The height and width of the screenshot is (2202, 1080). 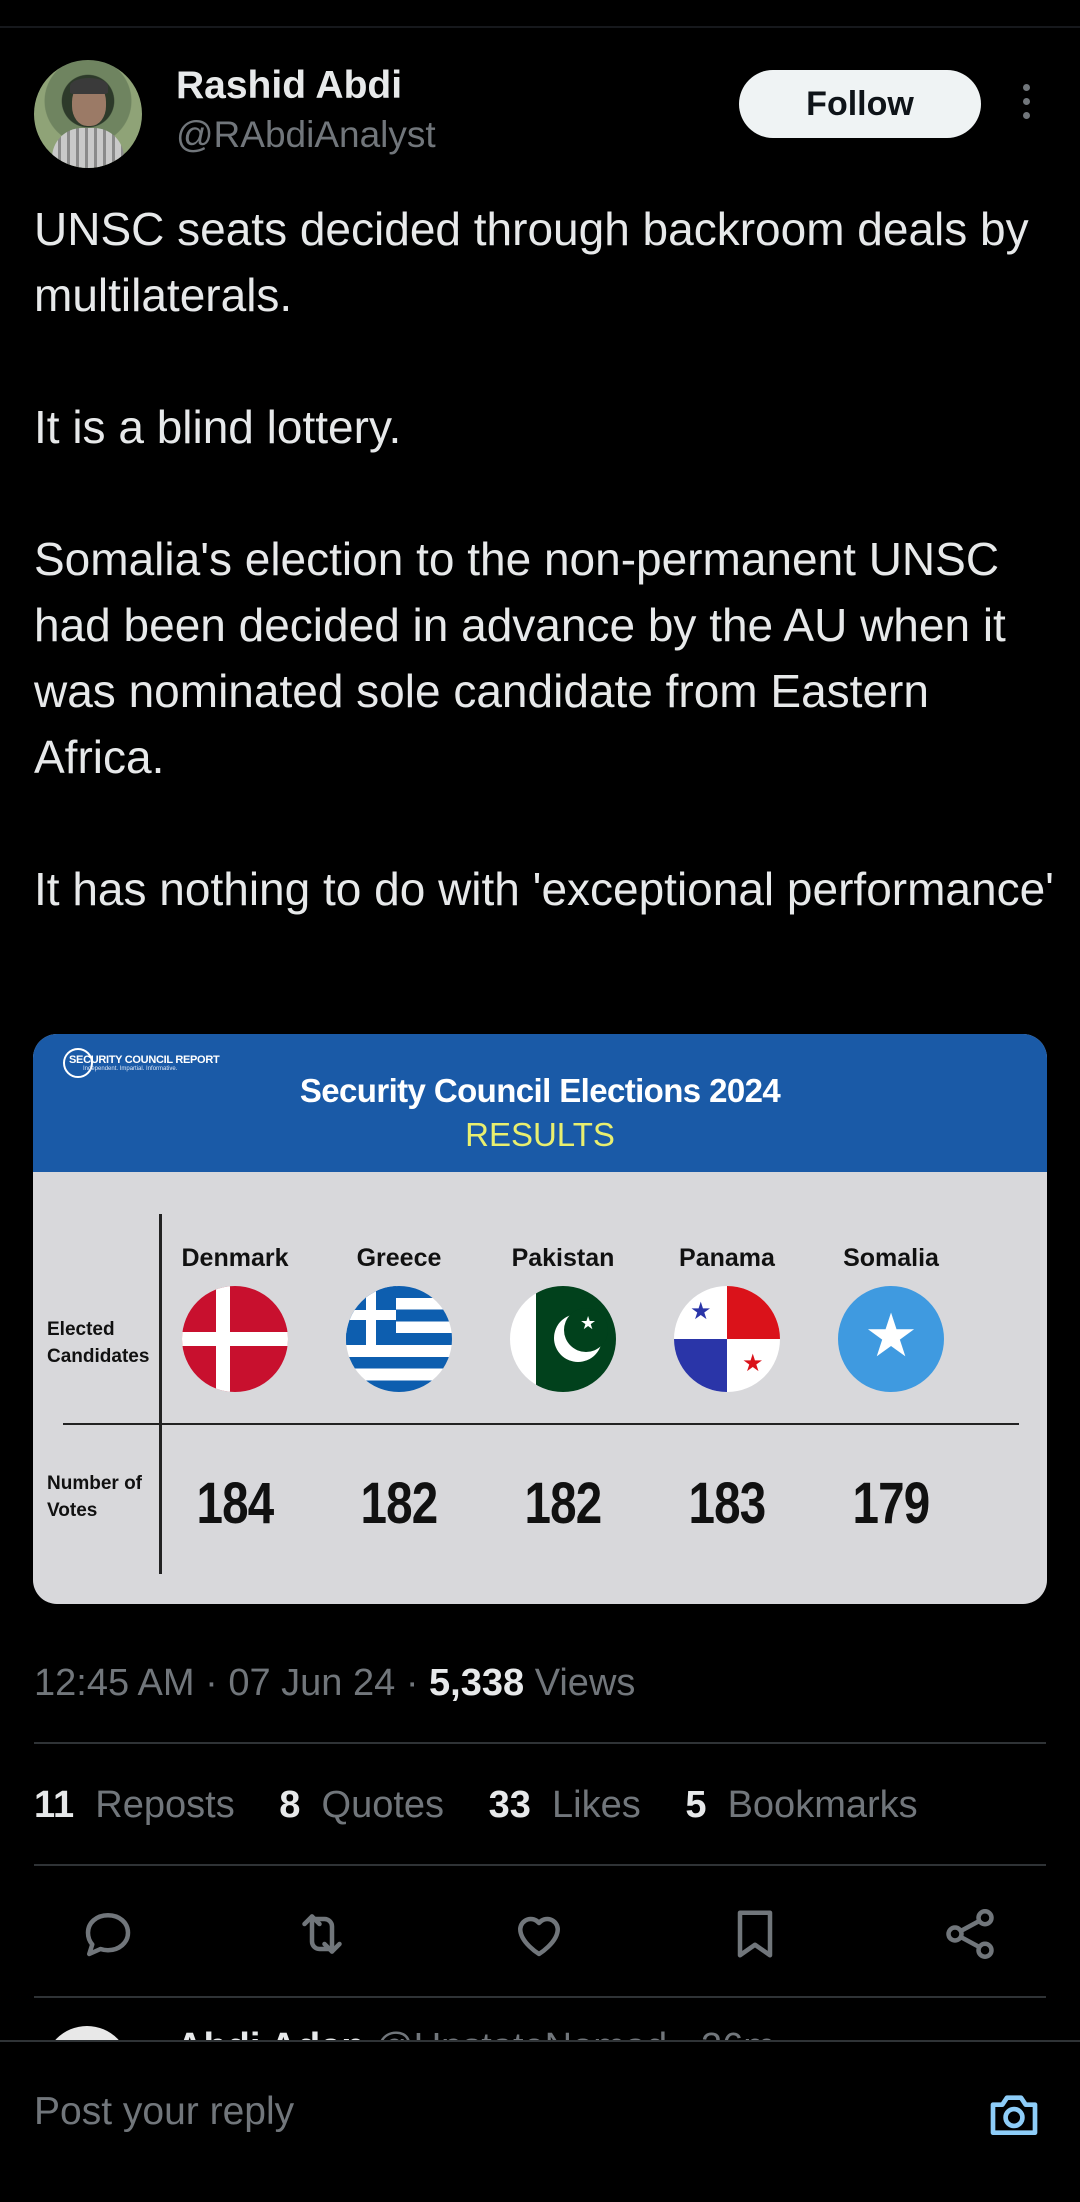 I want to click on vote-count: 179, so click(x=891, y=1503).